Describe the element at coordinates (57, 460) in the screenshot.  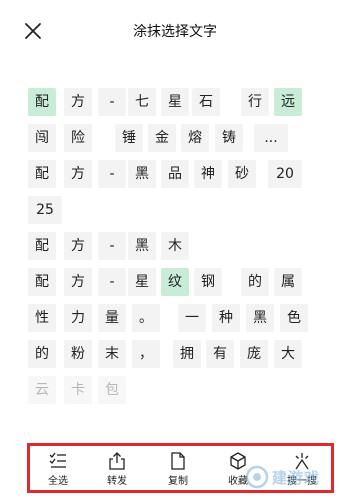
I see `checklist-icon` at that location.